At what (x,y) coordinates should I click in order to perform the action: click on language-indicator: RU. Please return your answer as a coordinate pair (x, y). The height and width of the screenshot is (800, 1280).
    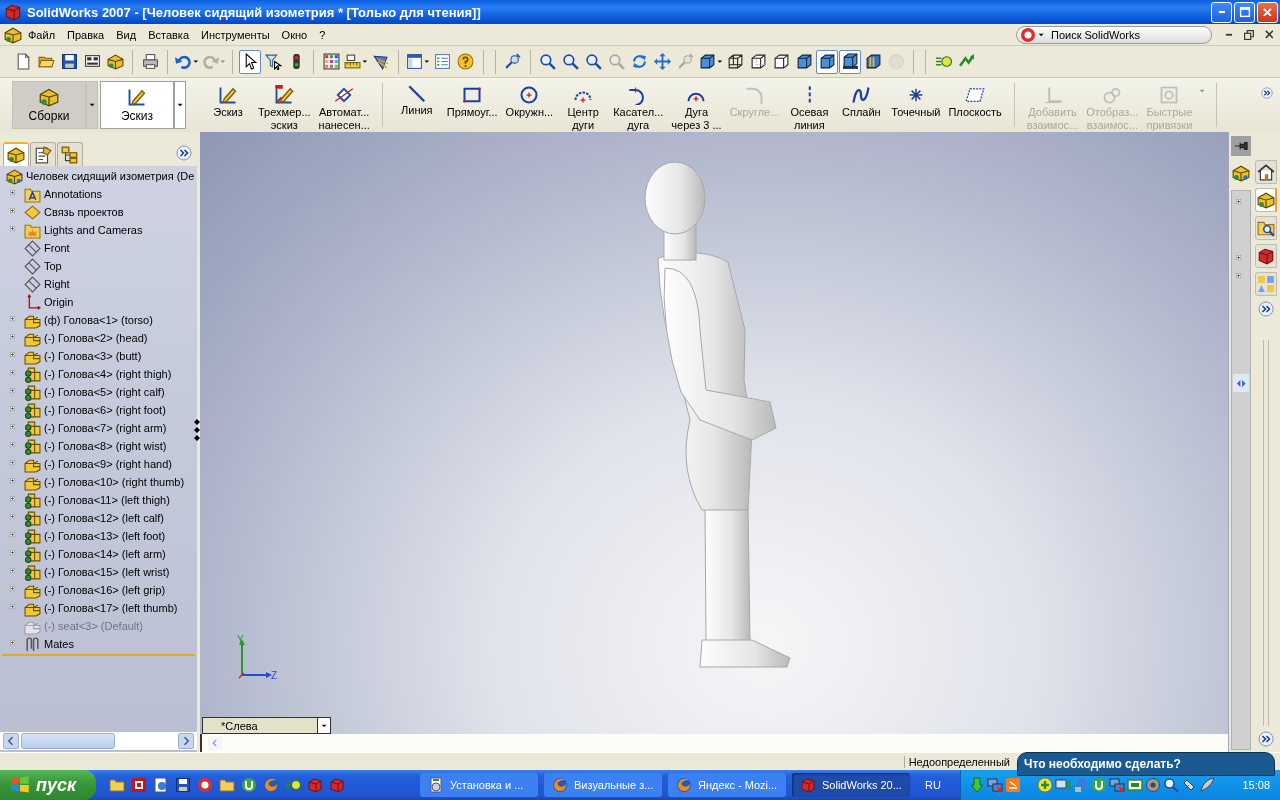
    Looking at the image, I should click on (942, 785).